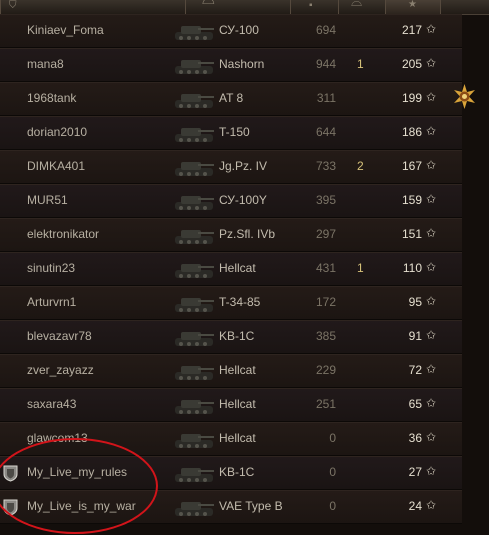 This screenshot has width=489, height=535. I want to click on header-damage-cell: ▪, so click(314, 7).